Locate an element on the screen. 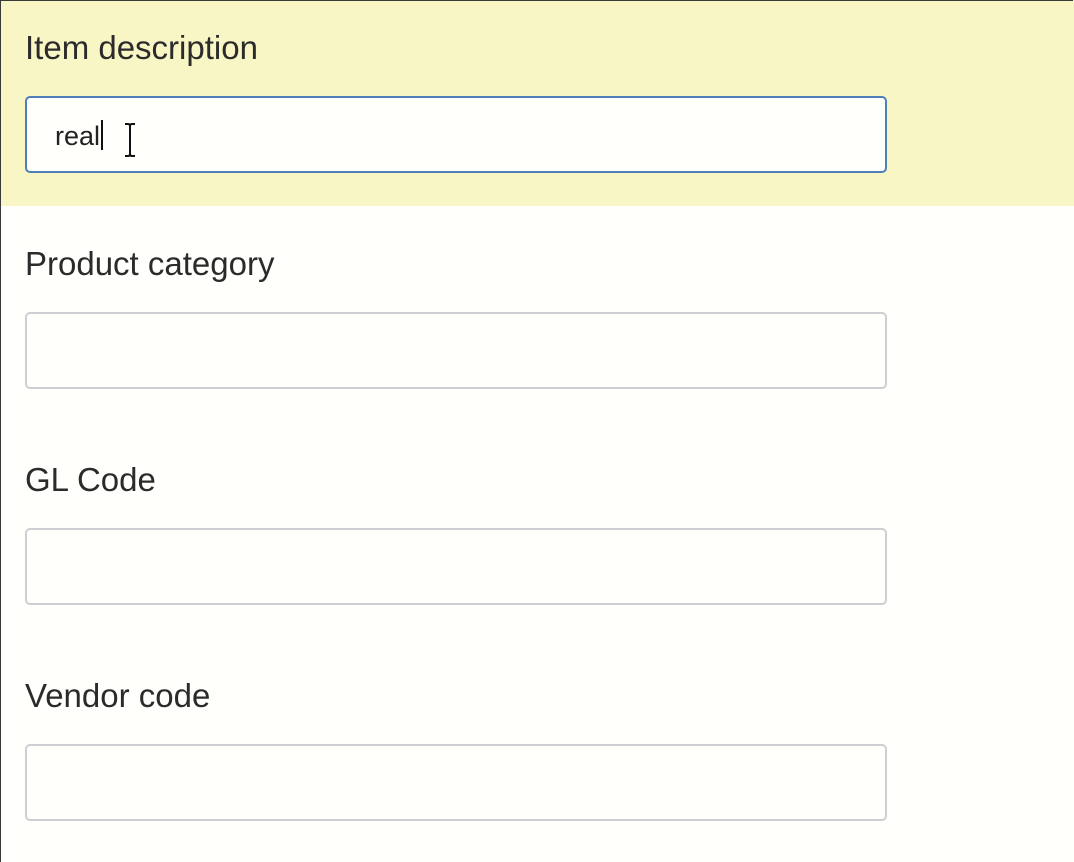  gl-code-input is located at coordinates (456, 566).